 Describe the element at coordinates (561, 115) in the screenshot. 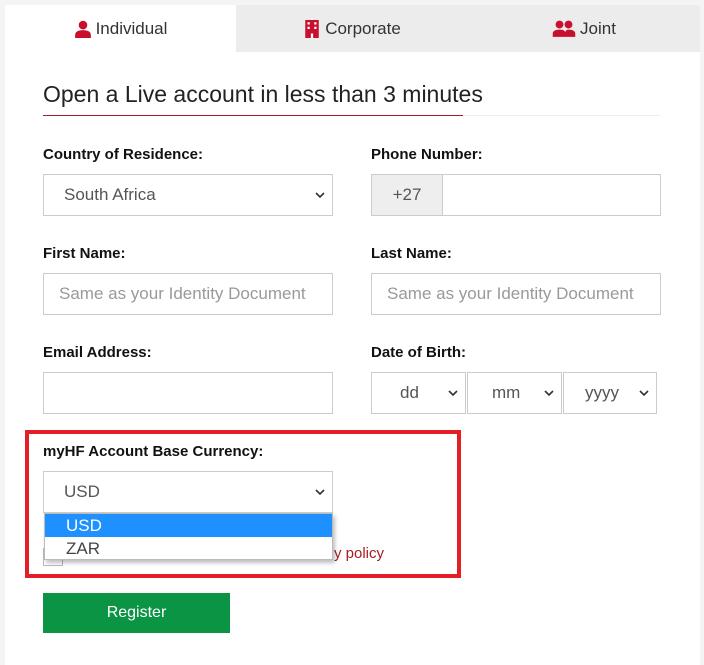

I see `divider` at that location.